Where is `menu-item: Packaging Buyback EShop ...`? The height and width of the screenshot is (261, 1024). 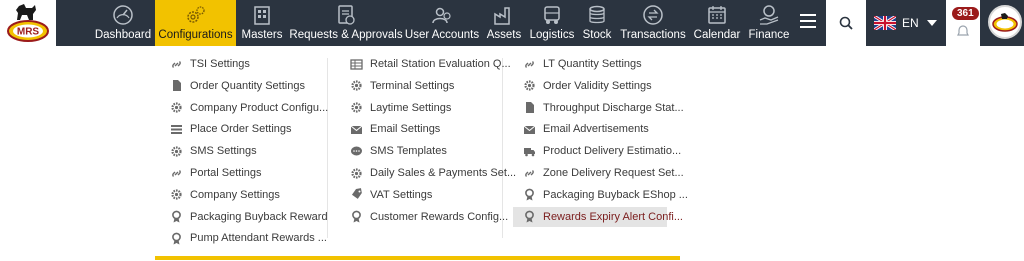
menu-item: Packaging Buyback EShop ... is located at coordinates (600, 195).